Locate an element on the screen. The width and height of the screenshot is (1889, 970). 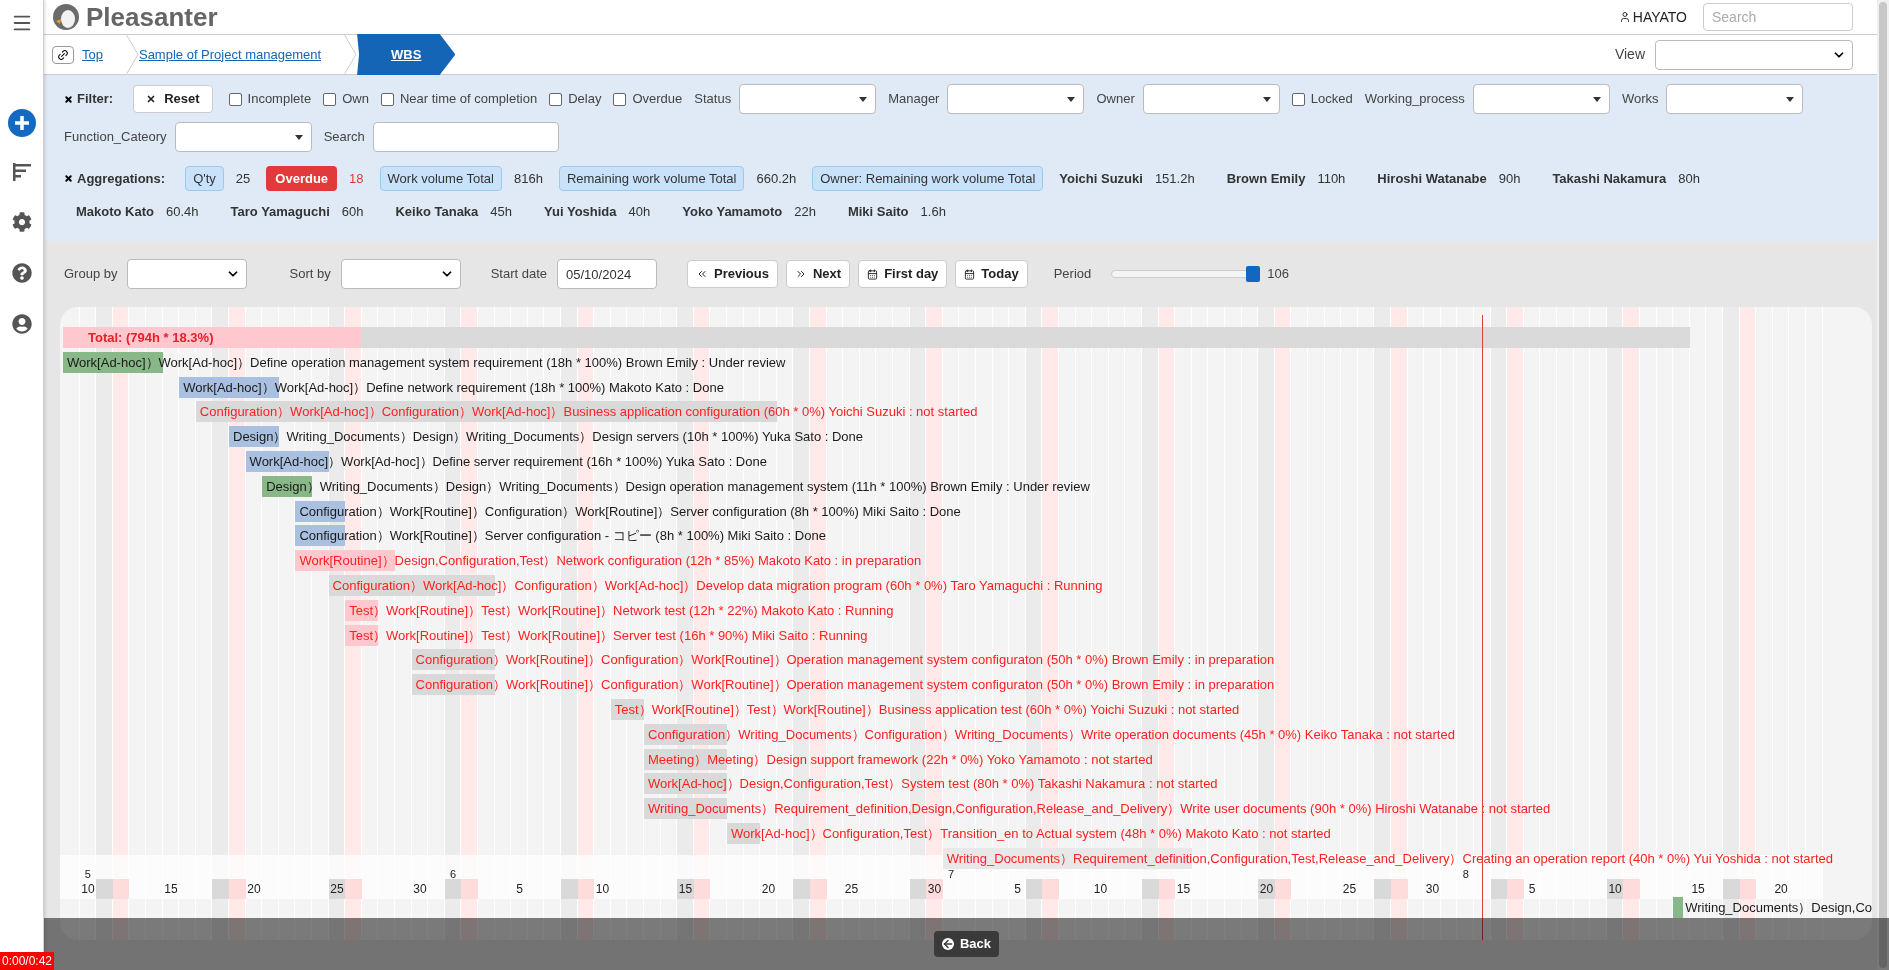
add-icon is located at coordinates (21, 123).